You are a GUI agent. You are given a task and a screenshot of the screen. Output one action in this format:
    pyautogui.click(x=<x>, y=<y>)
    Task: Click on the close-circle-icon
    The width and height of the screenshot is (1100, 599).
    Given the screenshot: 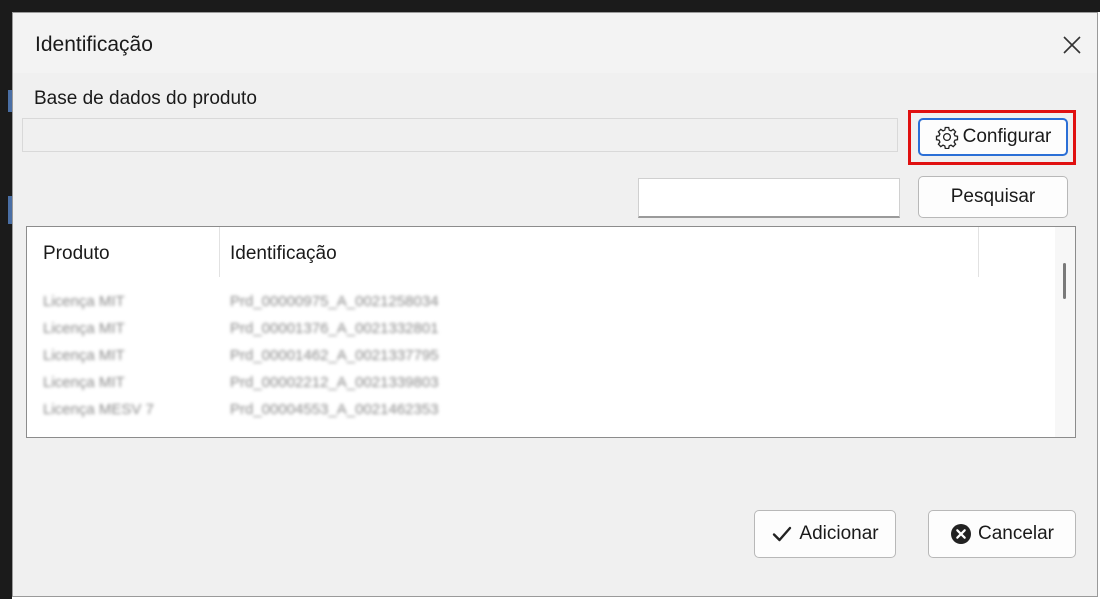 What is the action you would take?
    pyautogui.click(x=960, y=534)
    